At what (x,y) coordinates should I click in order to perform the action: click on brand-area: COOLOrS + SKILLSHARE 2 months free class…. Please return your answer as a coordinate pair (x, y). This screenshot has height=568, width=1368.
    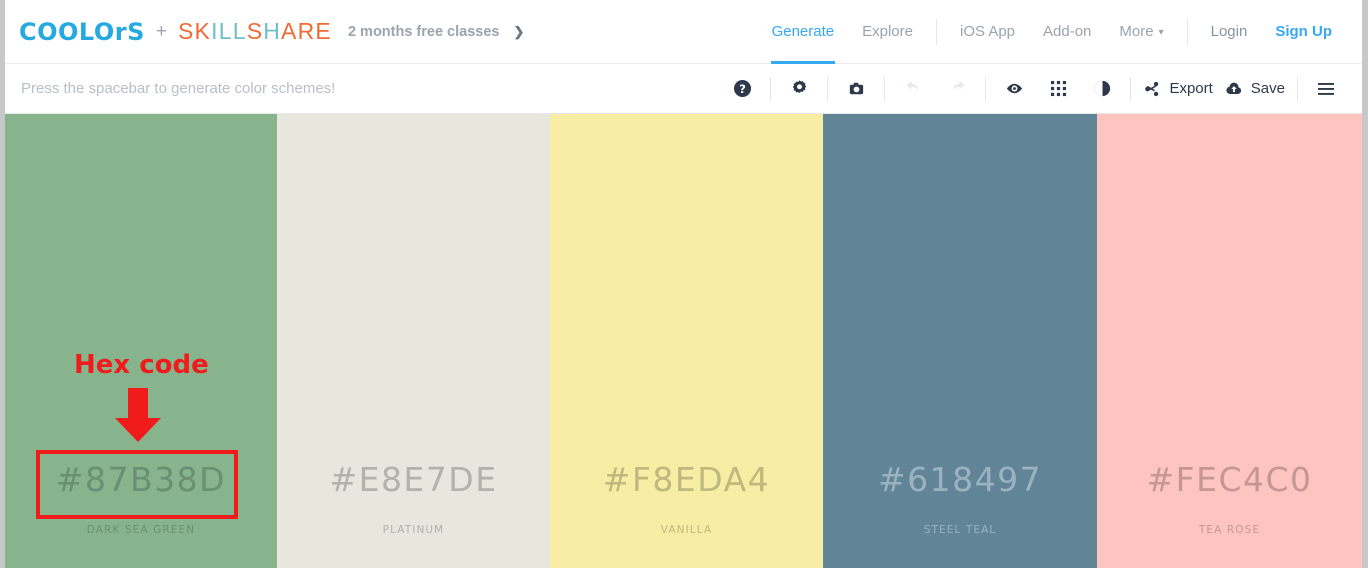
    Looking at the image, I should click on (264, 32).